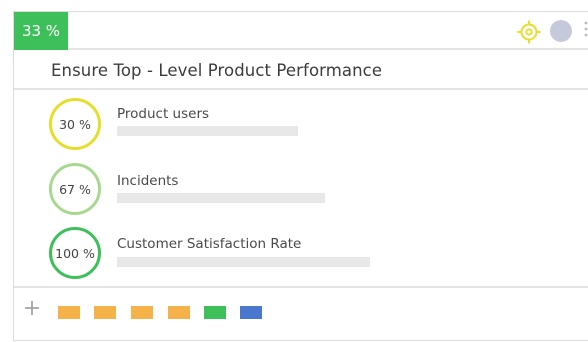 Image resolution: width=588 pixels, height=342 pixels. Describe the element at coordinates (75, 253) in the screenshot. I see `key-result-progress-ring: 100 %` at that location.